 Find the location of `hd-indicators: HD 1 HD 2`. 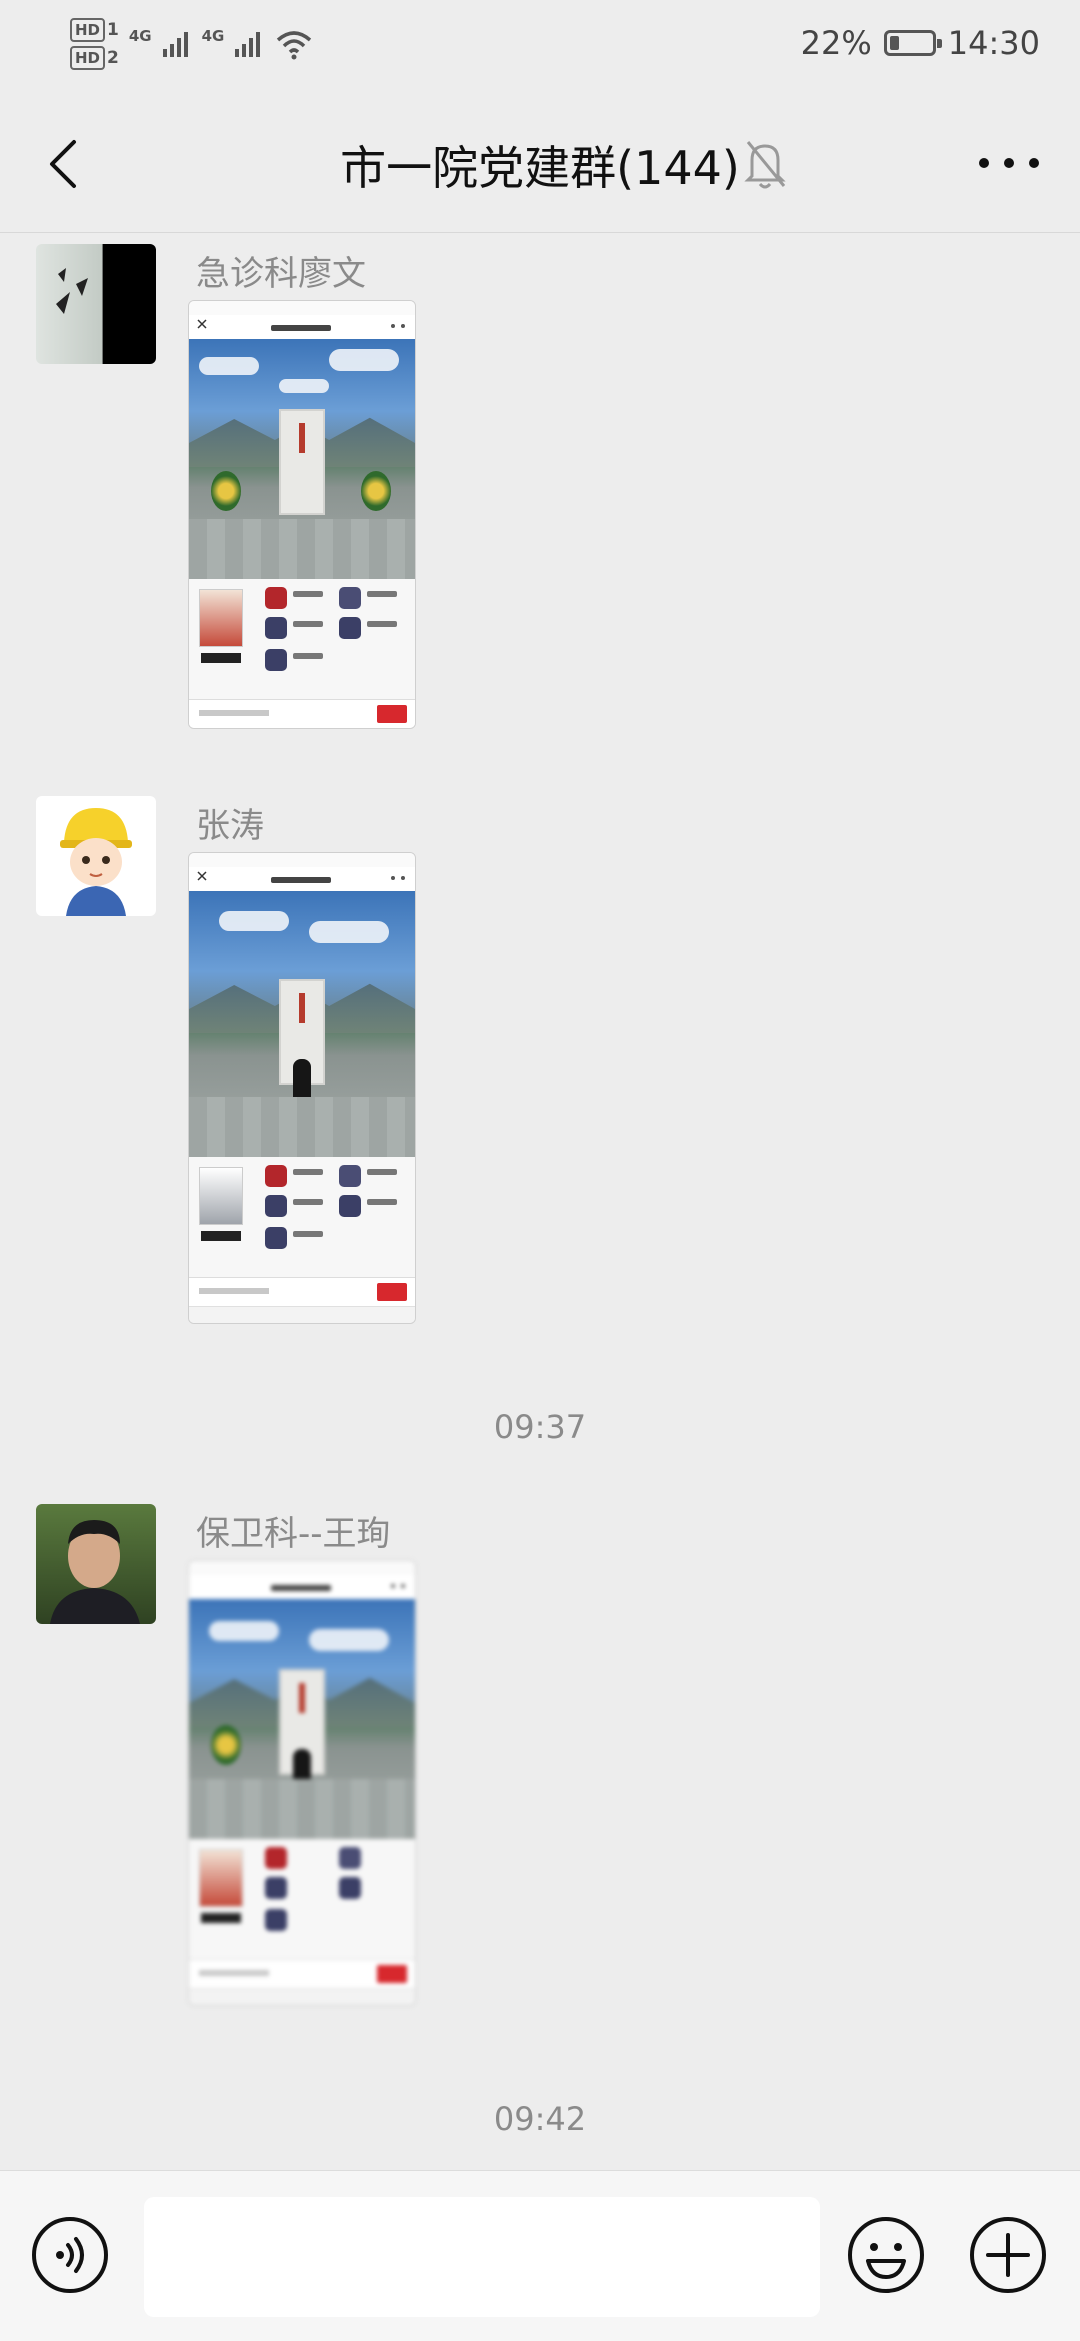

hd-indicators: HD 1 HD 2 is located at coordinates (94, 44).